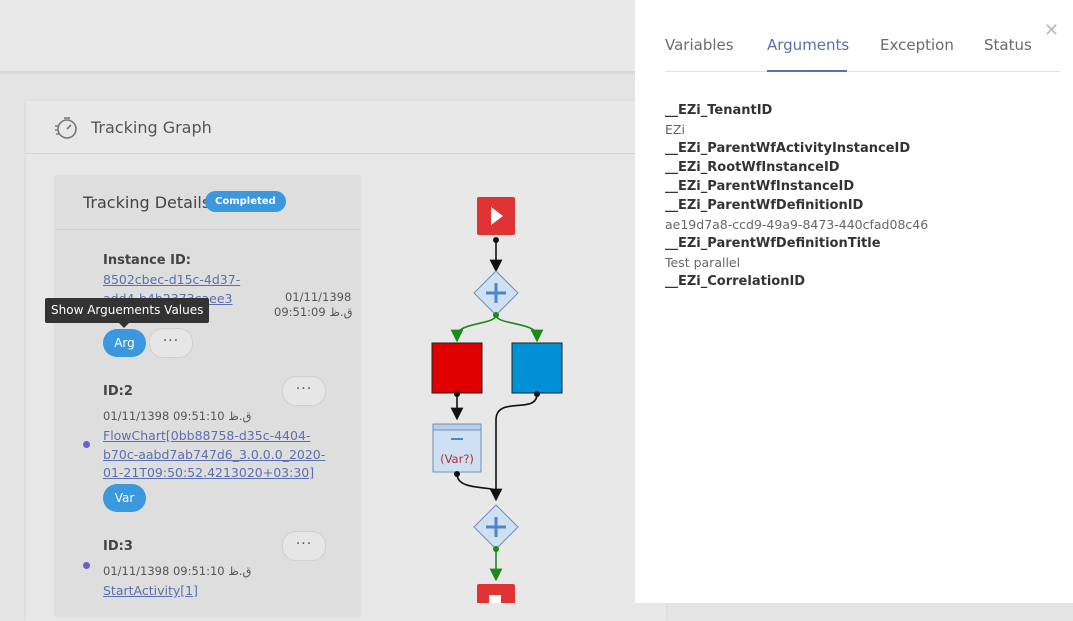 The height and width of the screenshot is (621, 1073). I want to click on argument-value: EZi, so click(675, 129).